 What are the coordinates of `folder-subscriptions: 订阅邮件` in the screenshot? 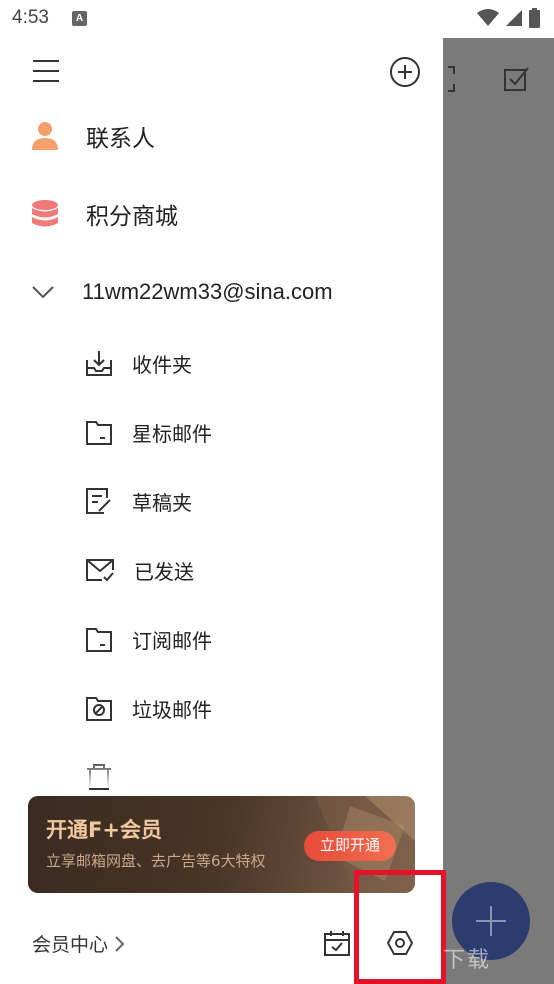 It's located at (149, 639).